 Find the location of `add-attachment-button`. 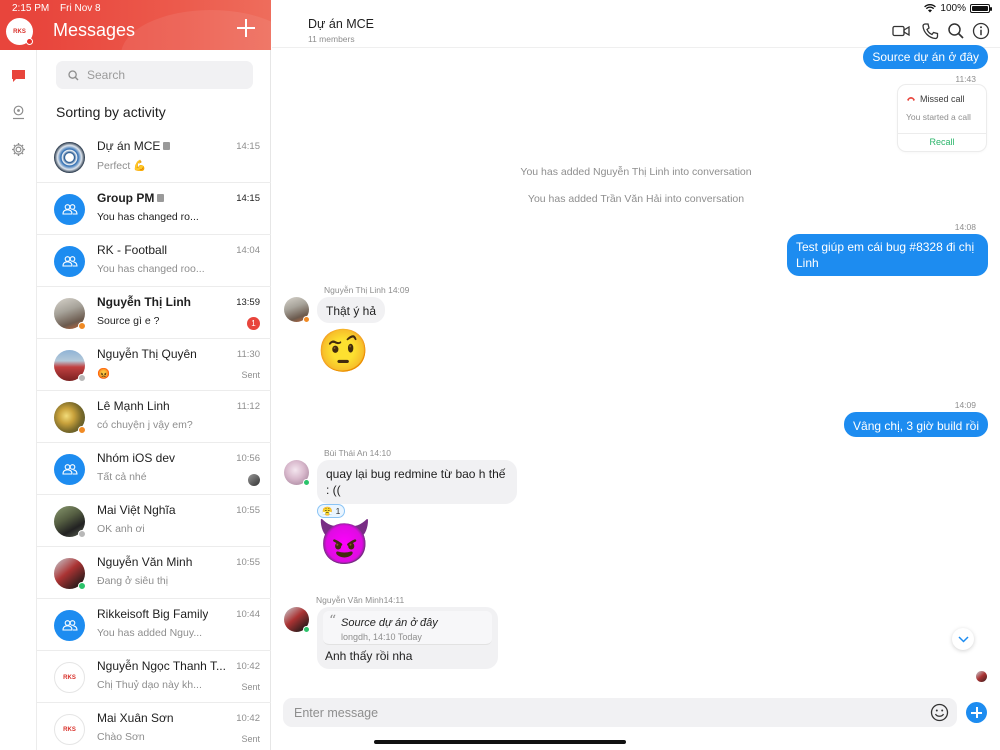

add-attachment-button is located at coordinates (976, 712).